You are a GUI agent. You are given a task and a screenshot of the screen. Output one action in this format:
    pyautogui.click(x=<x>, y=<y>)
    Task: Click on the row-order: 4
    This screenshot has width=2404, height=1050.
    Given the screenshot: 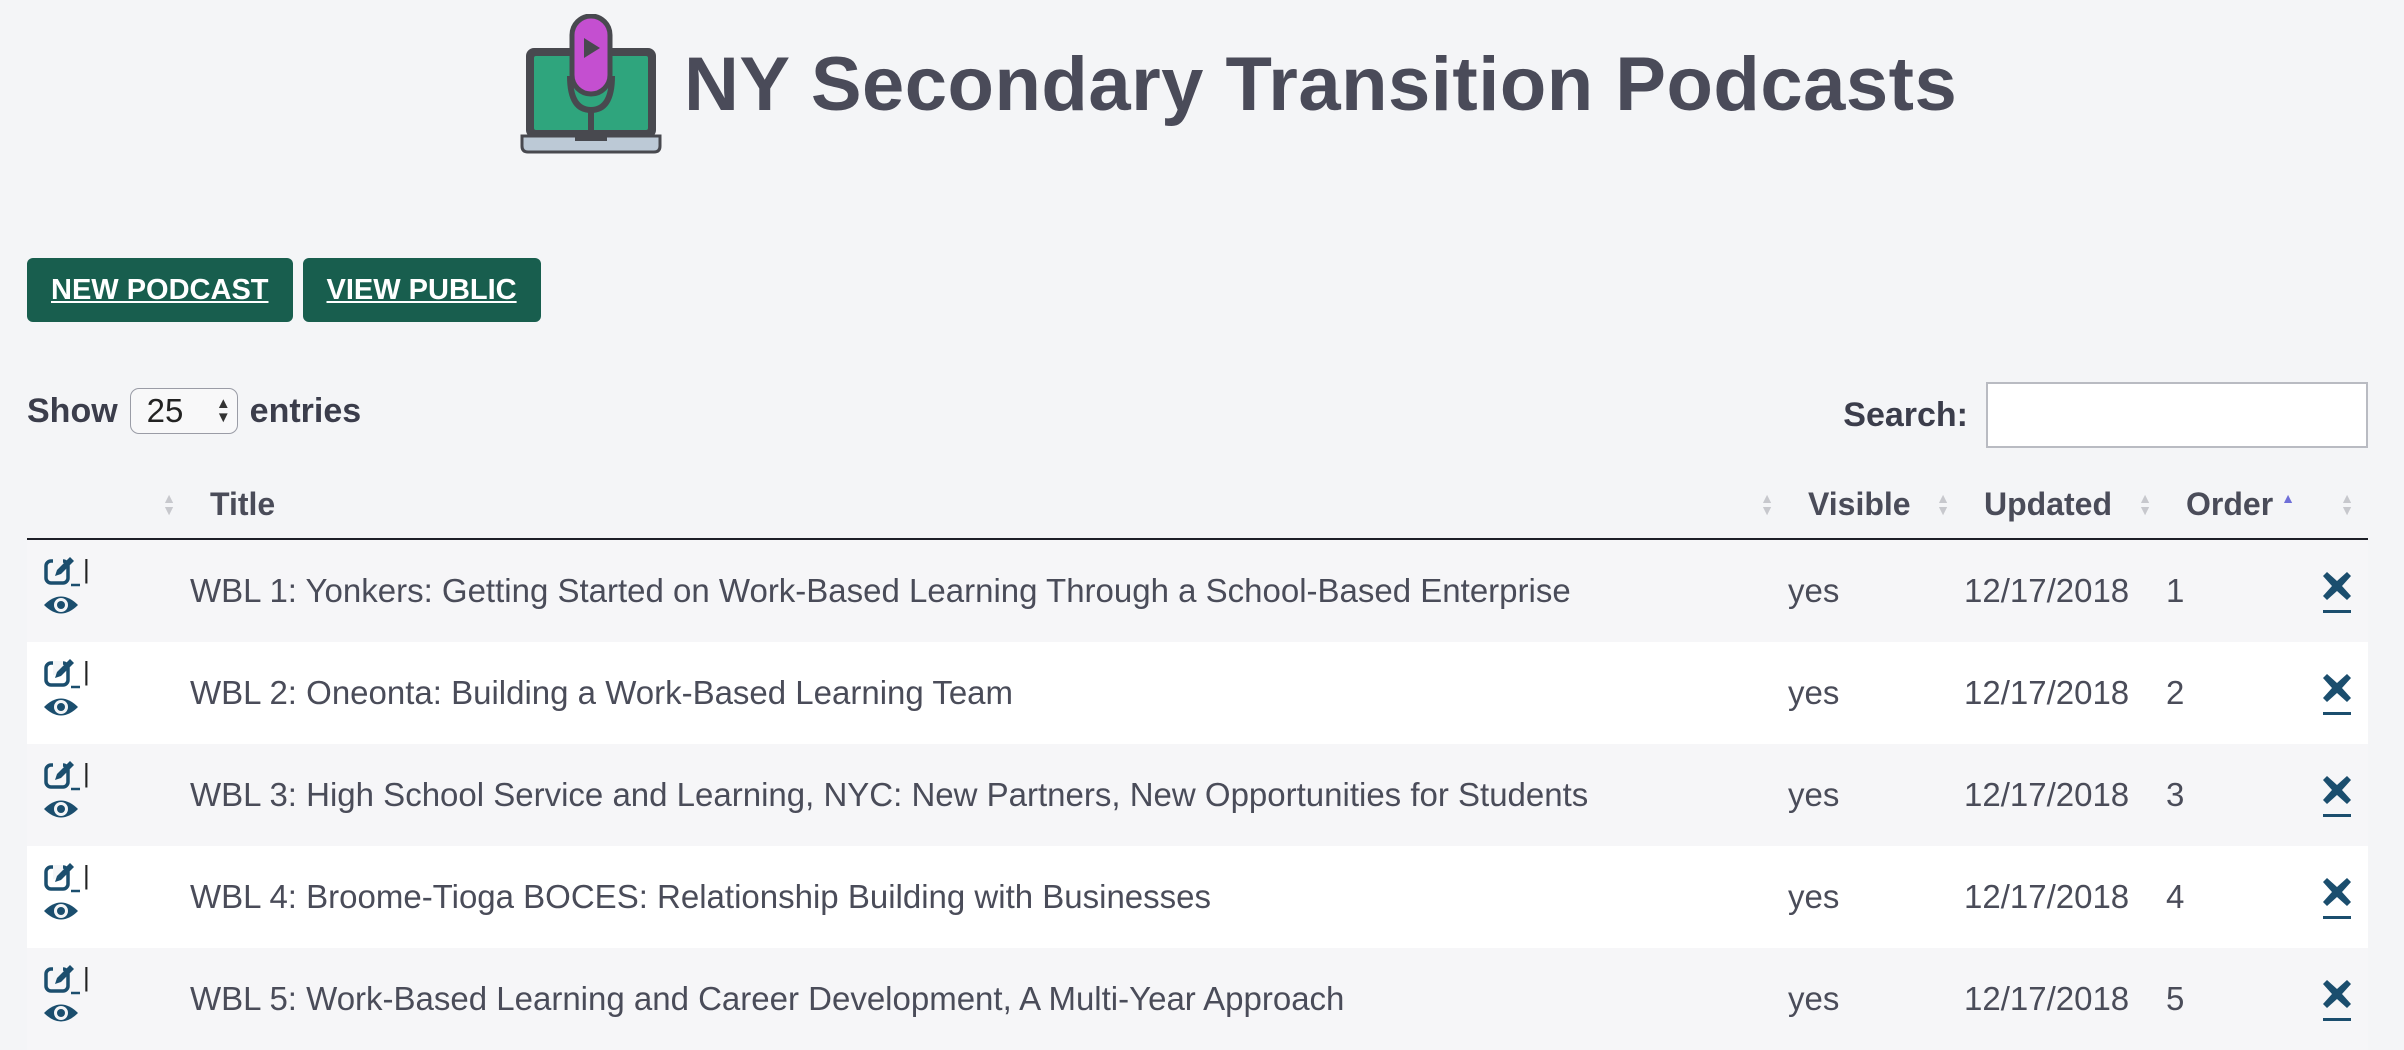 What is the action you would take?
    pyautogui.click(x=2175, y=896)
    